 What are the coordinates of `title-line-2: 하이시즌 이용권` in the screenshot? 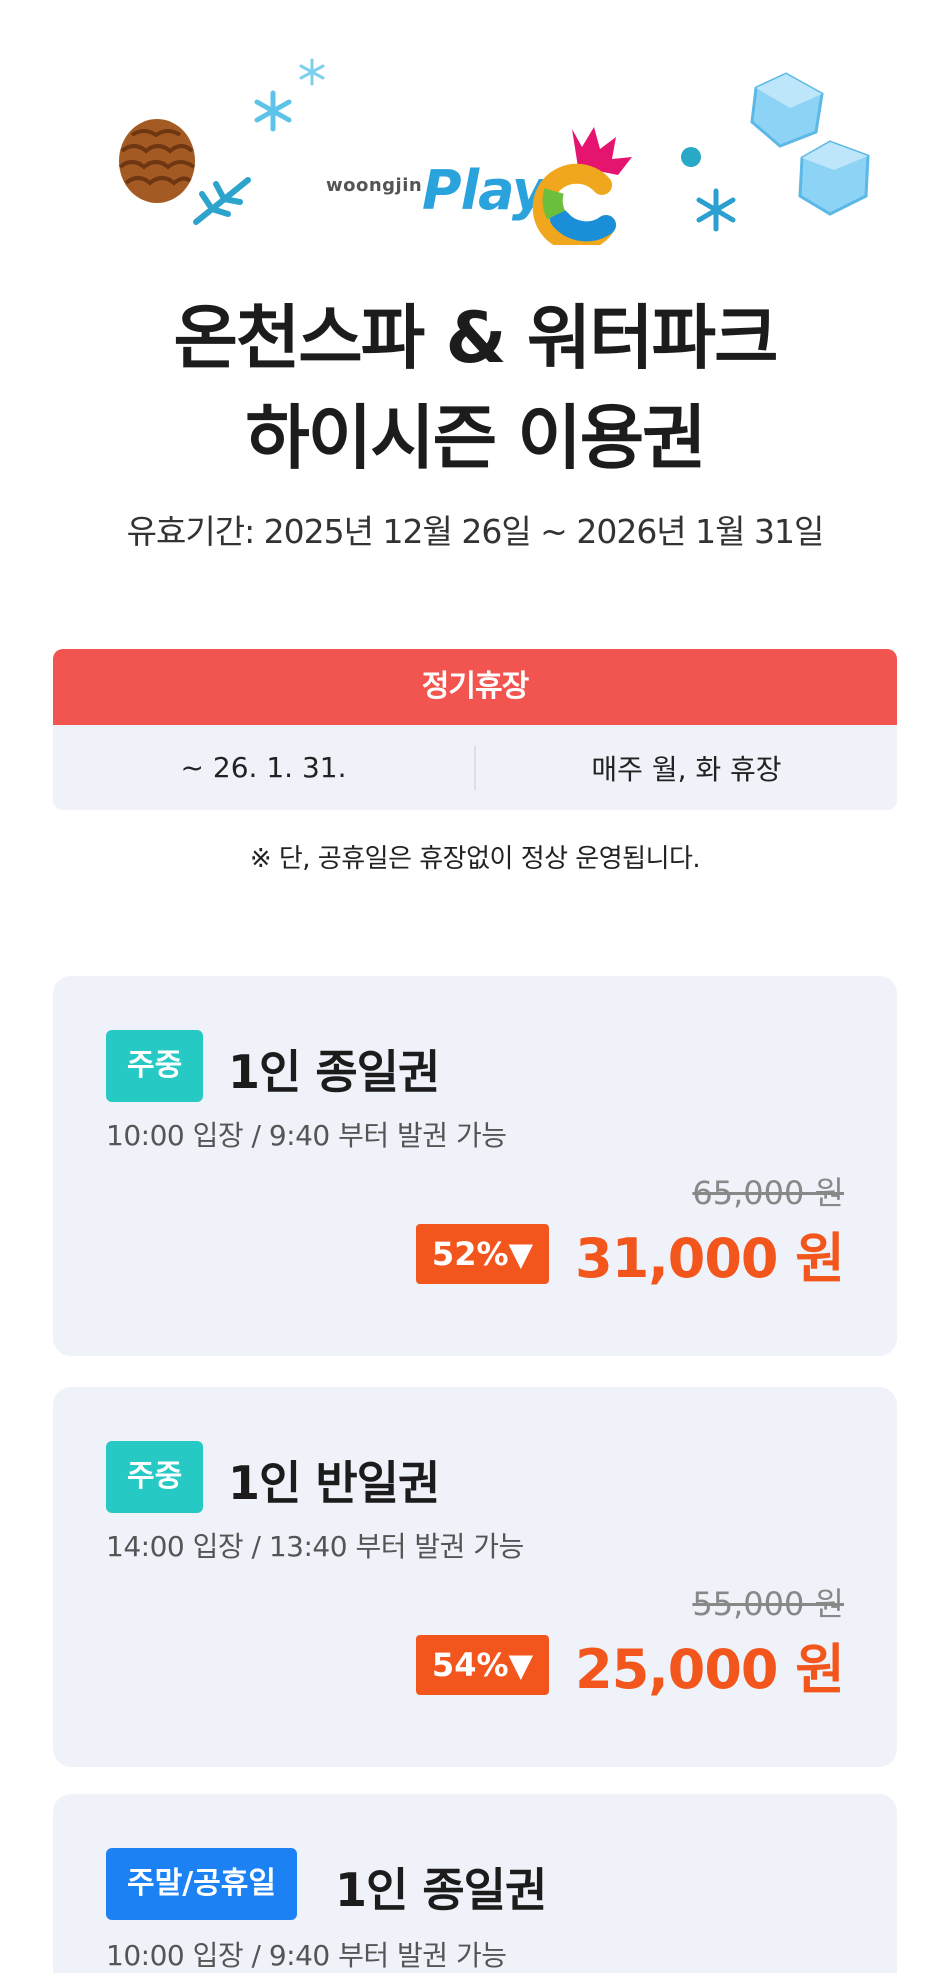 It's located at (475, 438).